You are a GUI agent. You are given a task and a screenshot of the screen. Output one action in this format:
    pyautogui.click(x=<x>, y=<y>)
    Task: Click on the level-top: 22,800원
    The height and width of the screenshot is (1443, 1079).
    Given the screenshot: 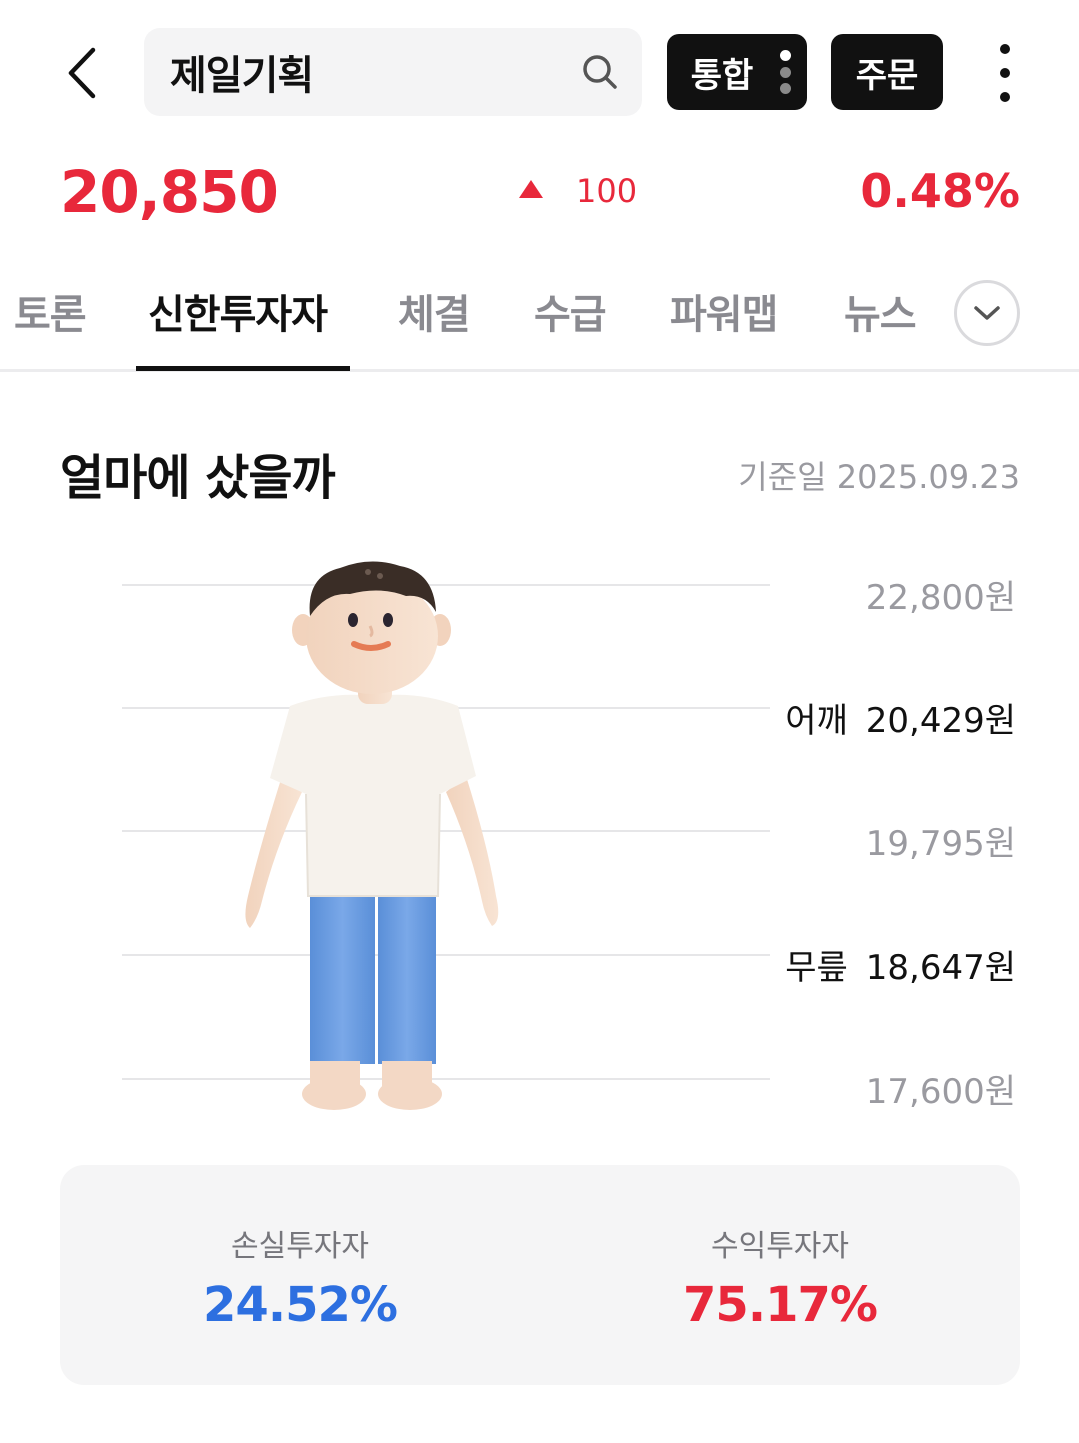 What is the action you would take?
    pyautogui.click(x=941, y=594)
    